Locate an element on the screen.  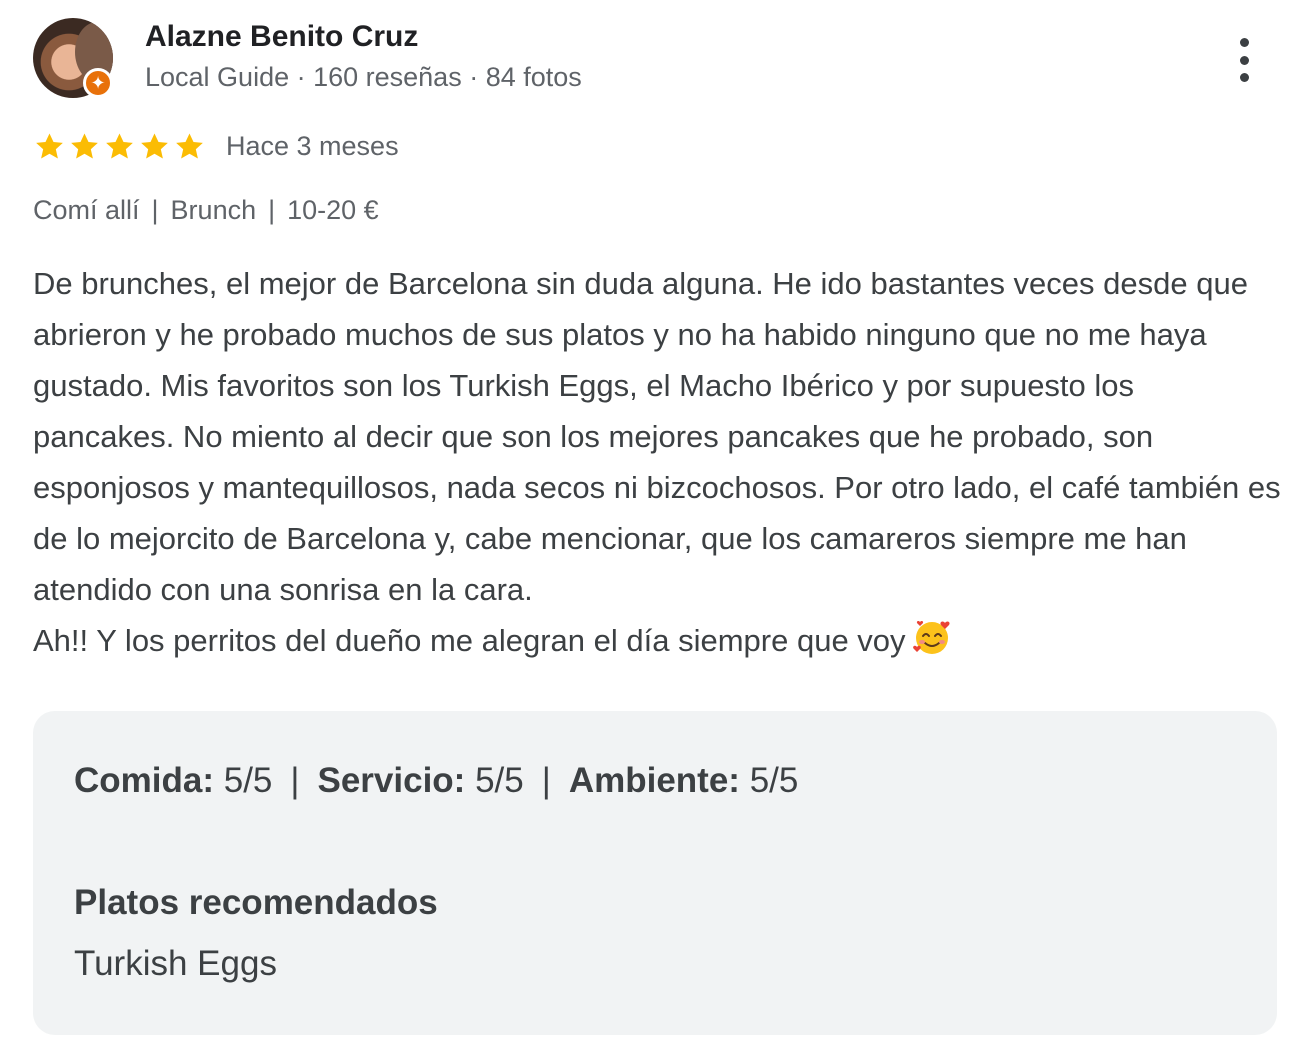
attribute-price: 10-20 € is located at coordinates (333, 210).